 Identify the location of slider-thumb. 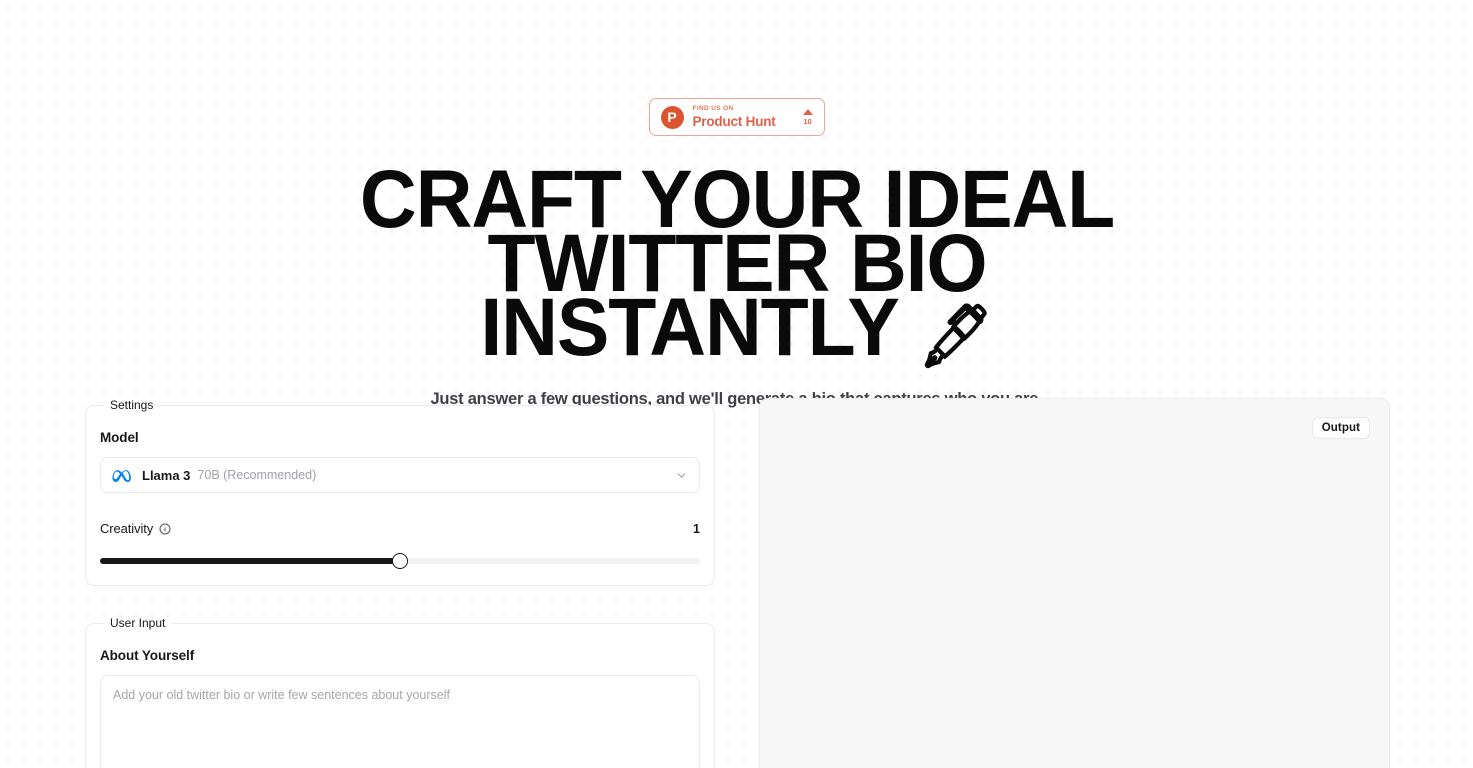
(400, 561).